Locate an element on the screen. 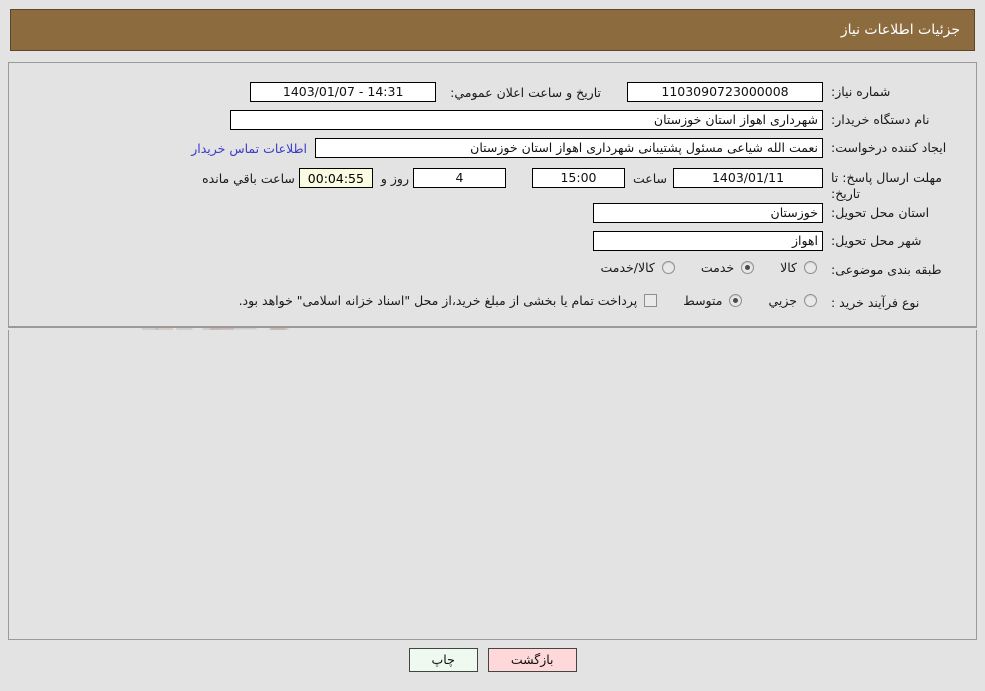 The height and width of the screenshot is (691, 985). category-option-label: کالا is located at coordinates (788, 267).